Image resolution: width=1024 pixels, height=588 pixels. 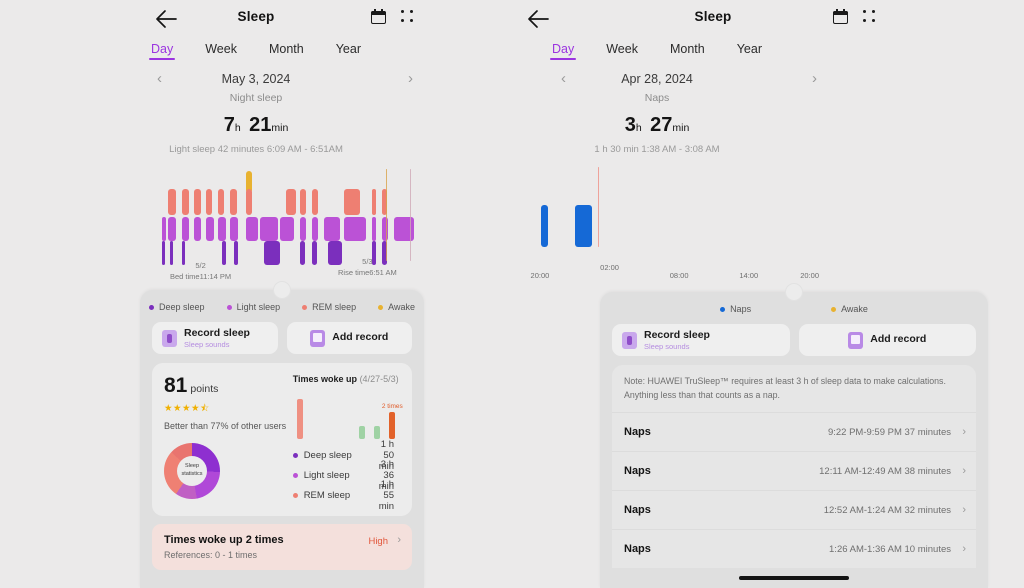 I want to click on bar-slot: 2 times, so click(x=392, y=415).